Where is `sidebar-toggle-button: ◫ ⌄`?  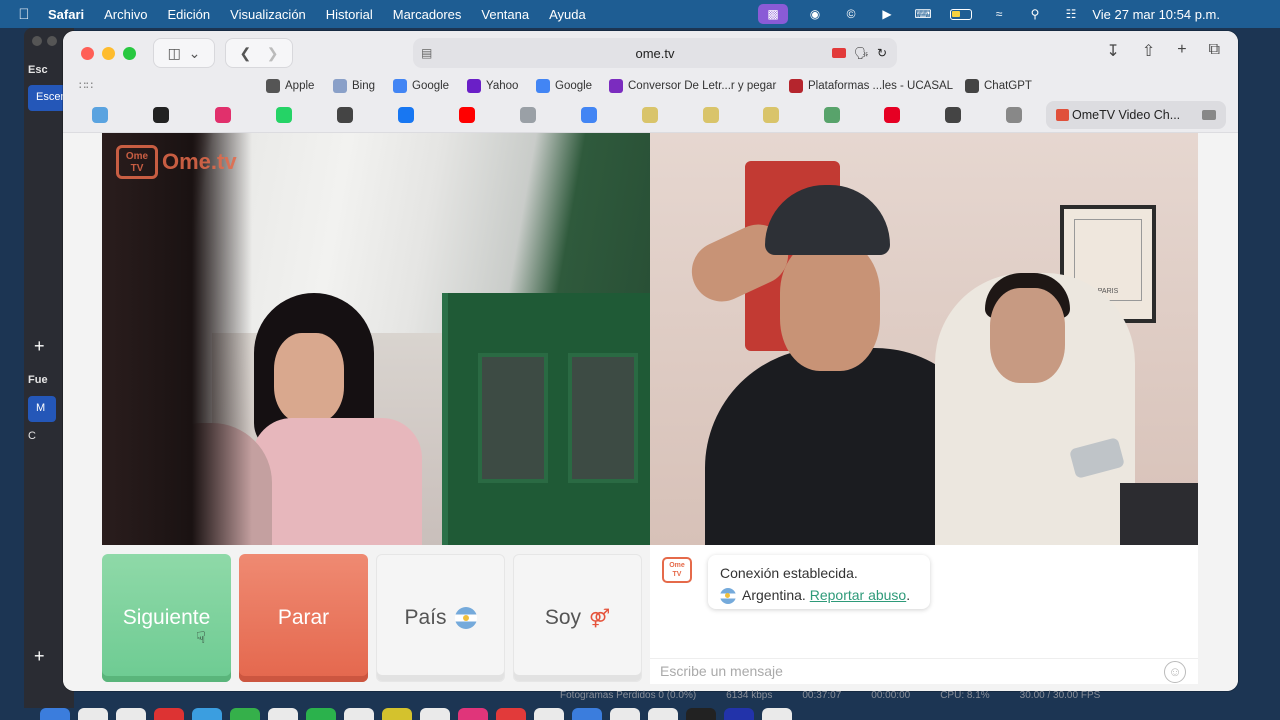 sidebar-toggle-button: ◫ ⌄ is located at coordinates (184, 53).